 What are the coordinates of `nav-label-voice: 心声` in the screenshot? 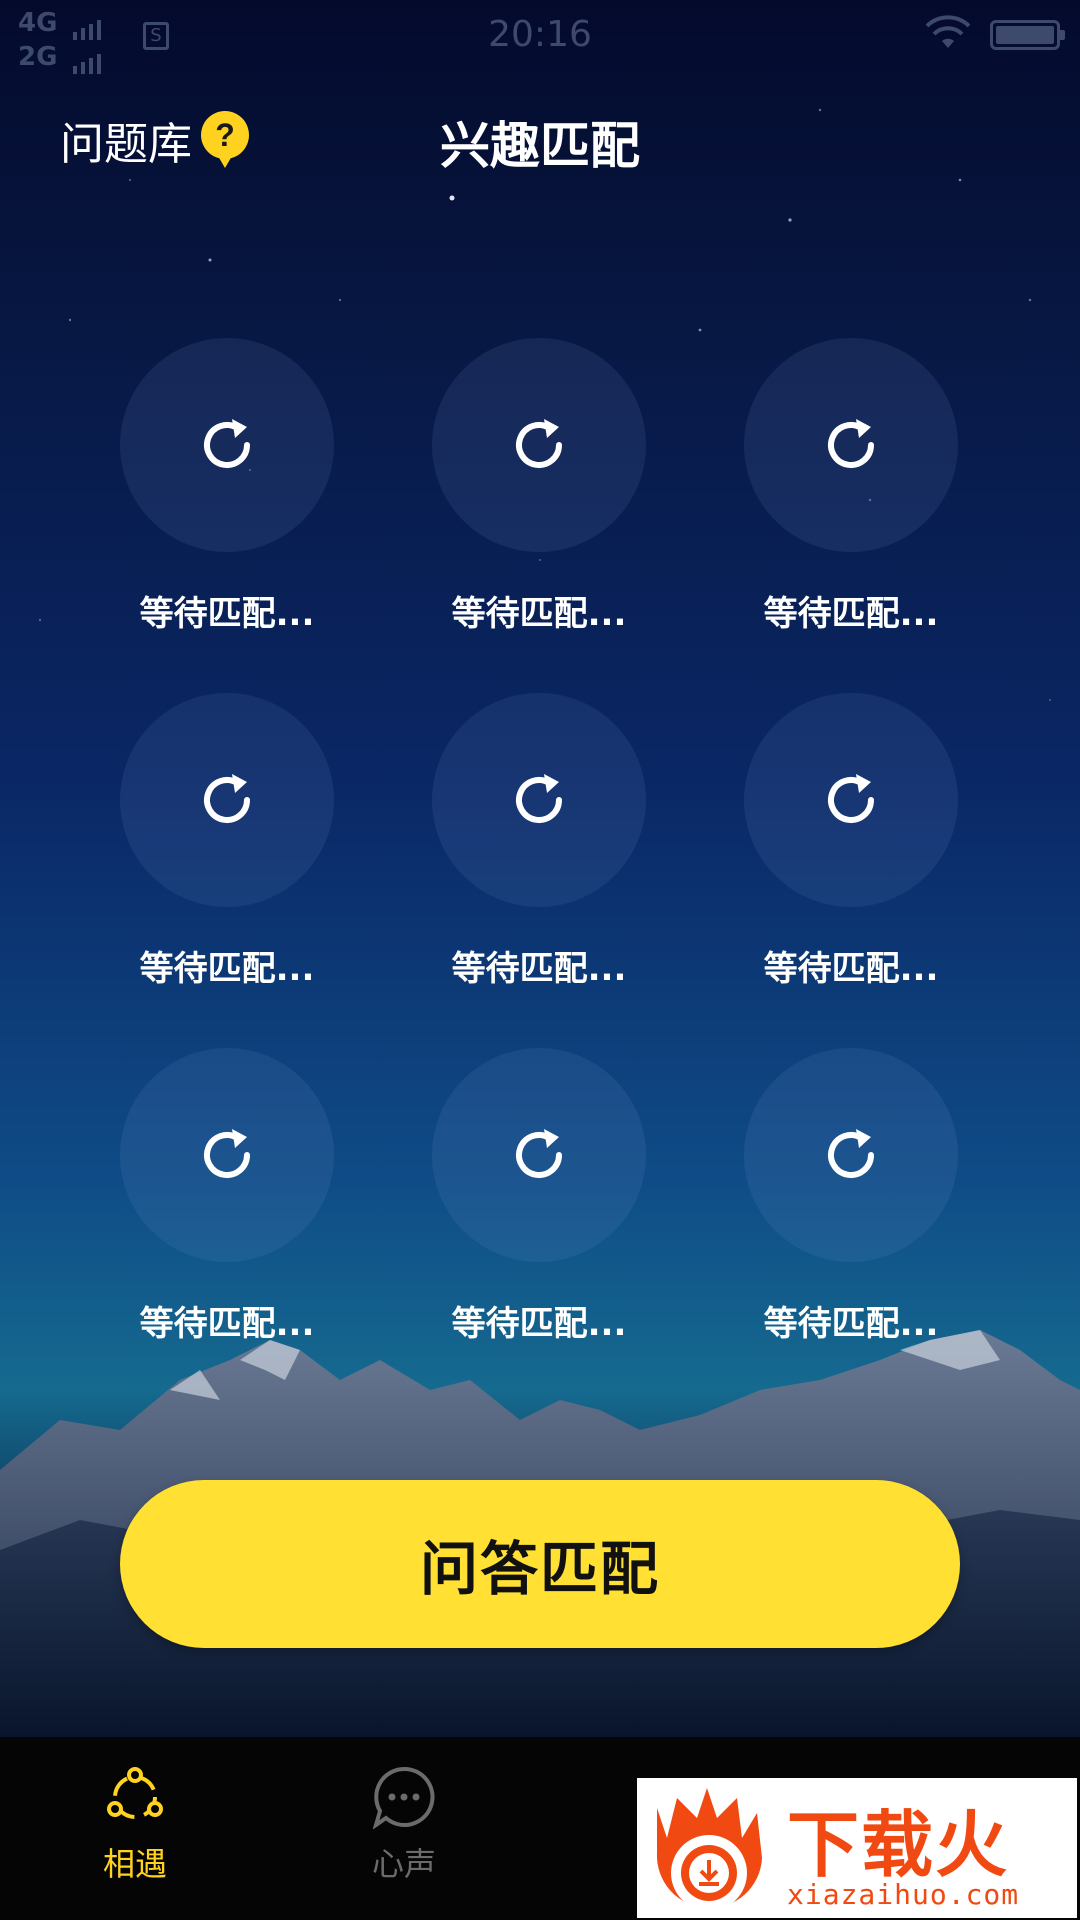 It's located at (403, 1864).